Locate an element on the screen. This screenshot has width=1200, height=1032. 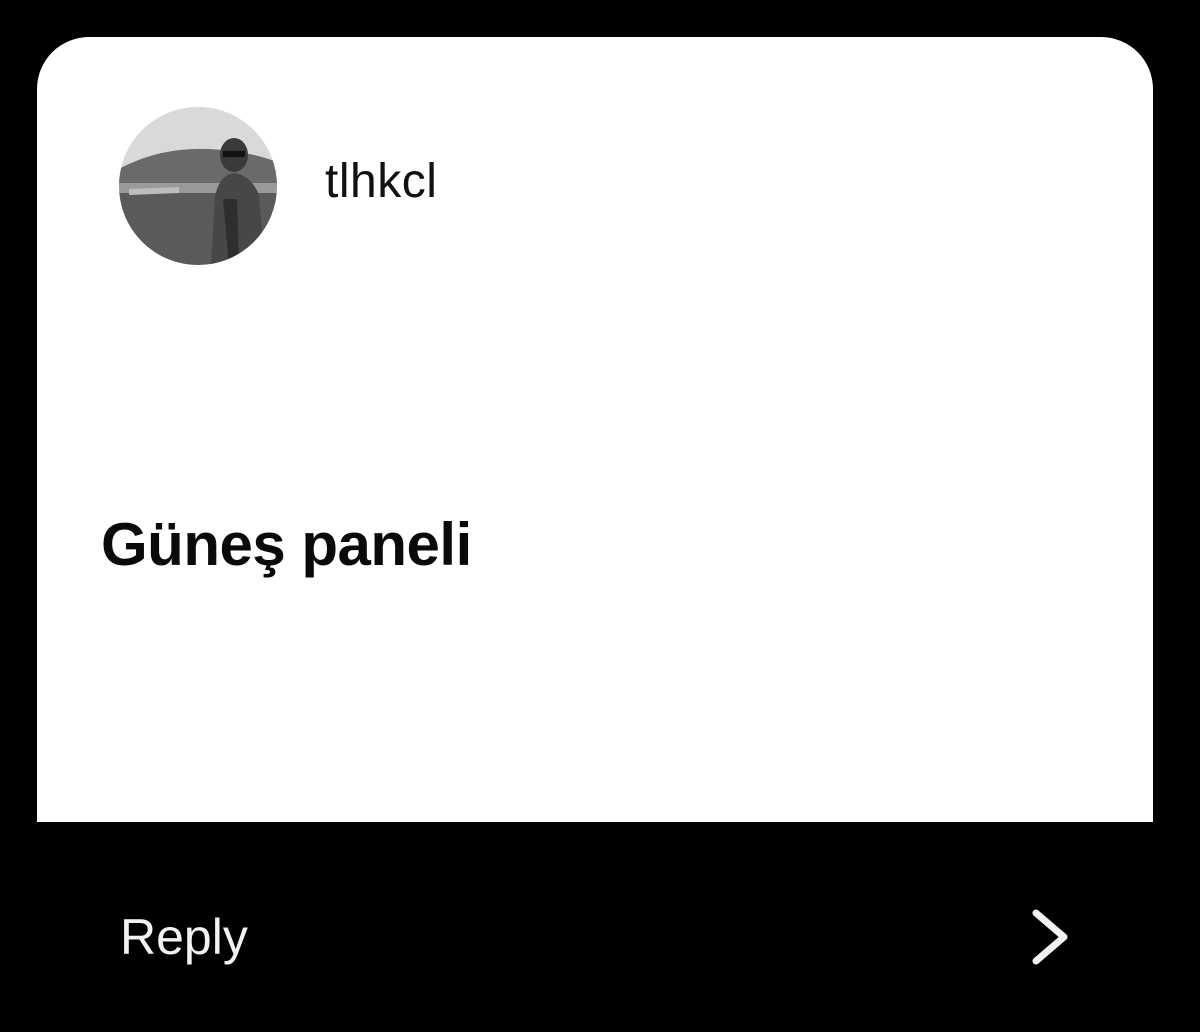
profile-header: tlhkcl is located at coordinates (278, 186).